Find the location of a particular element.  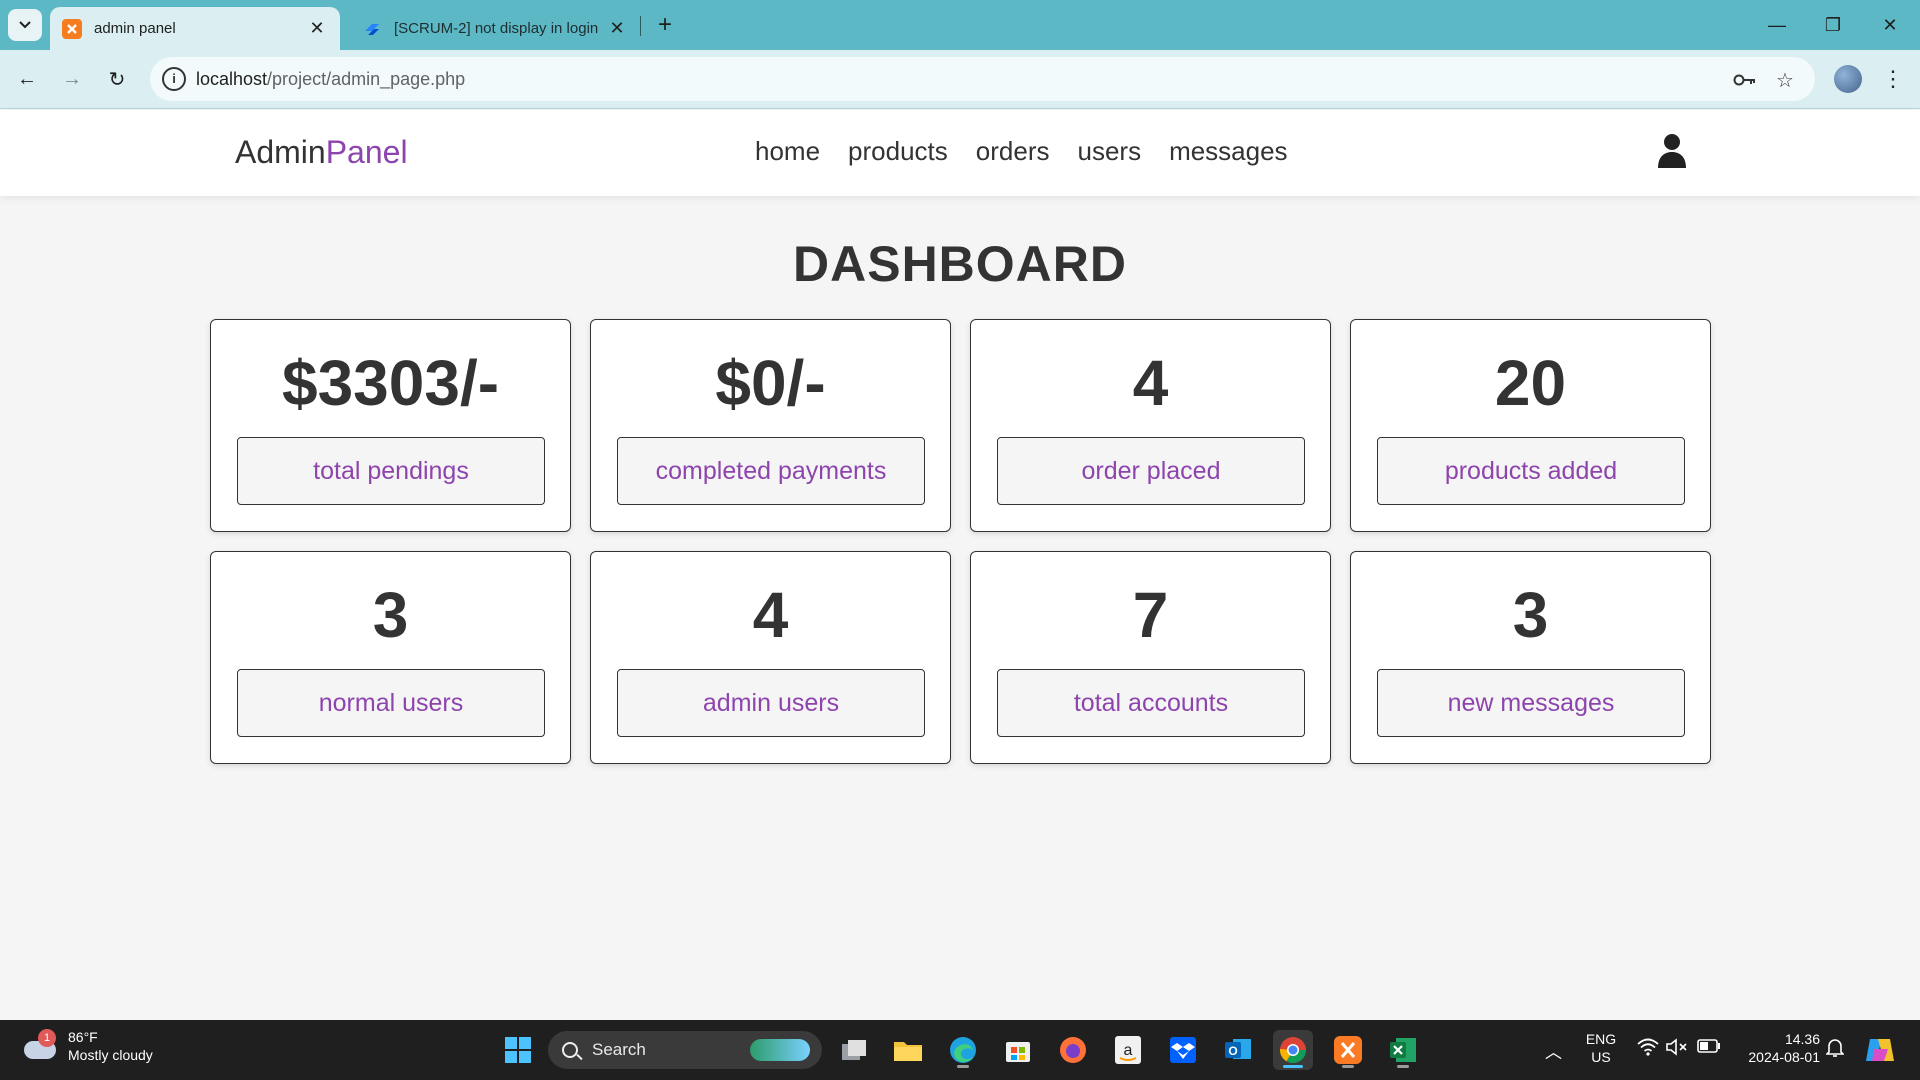

nav-users: users is located at coordinates (1109, 151).